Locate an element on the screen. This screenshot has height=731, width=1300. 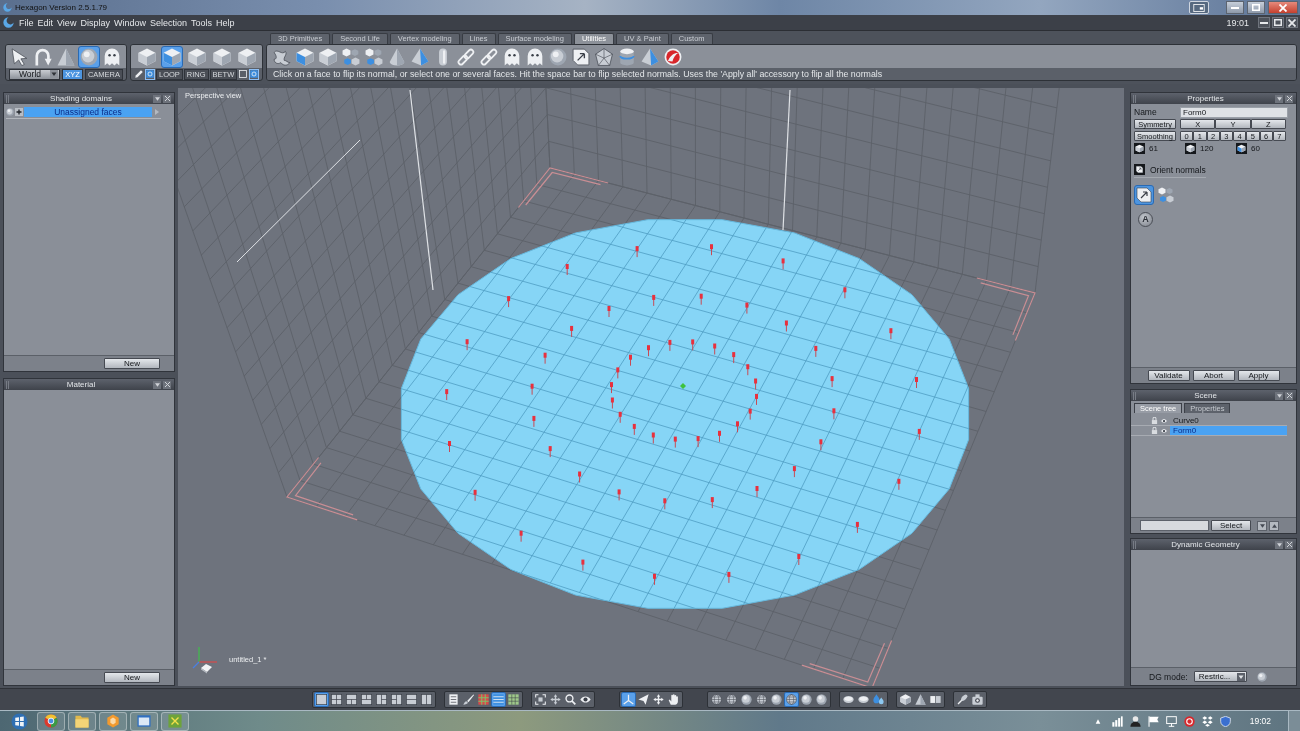
accessory-button: A is located at coordinates (1145, 219).